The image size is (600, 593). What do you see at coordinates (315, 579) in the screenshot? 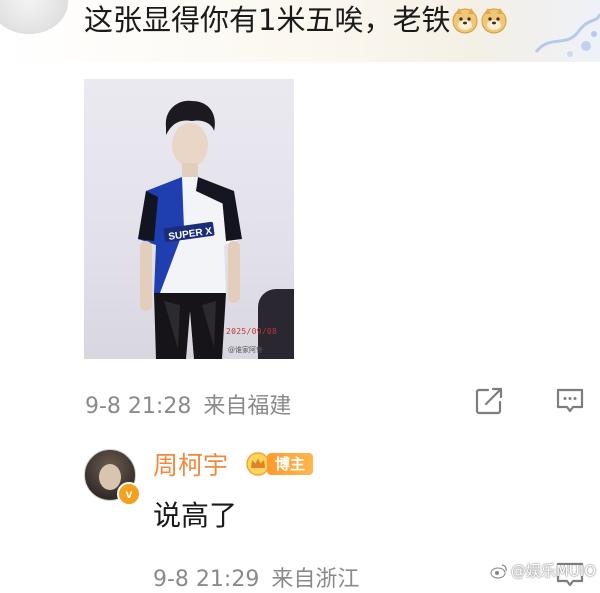
I see `reply-location: 来自浙江` at bounding box center [315, 579].